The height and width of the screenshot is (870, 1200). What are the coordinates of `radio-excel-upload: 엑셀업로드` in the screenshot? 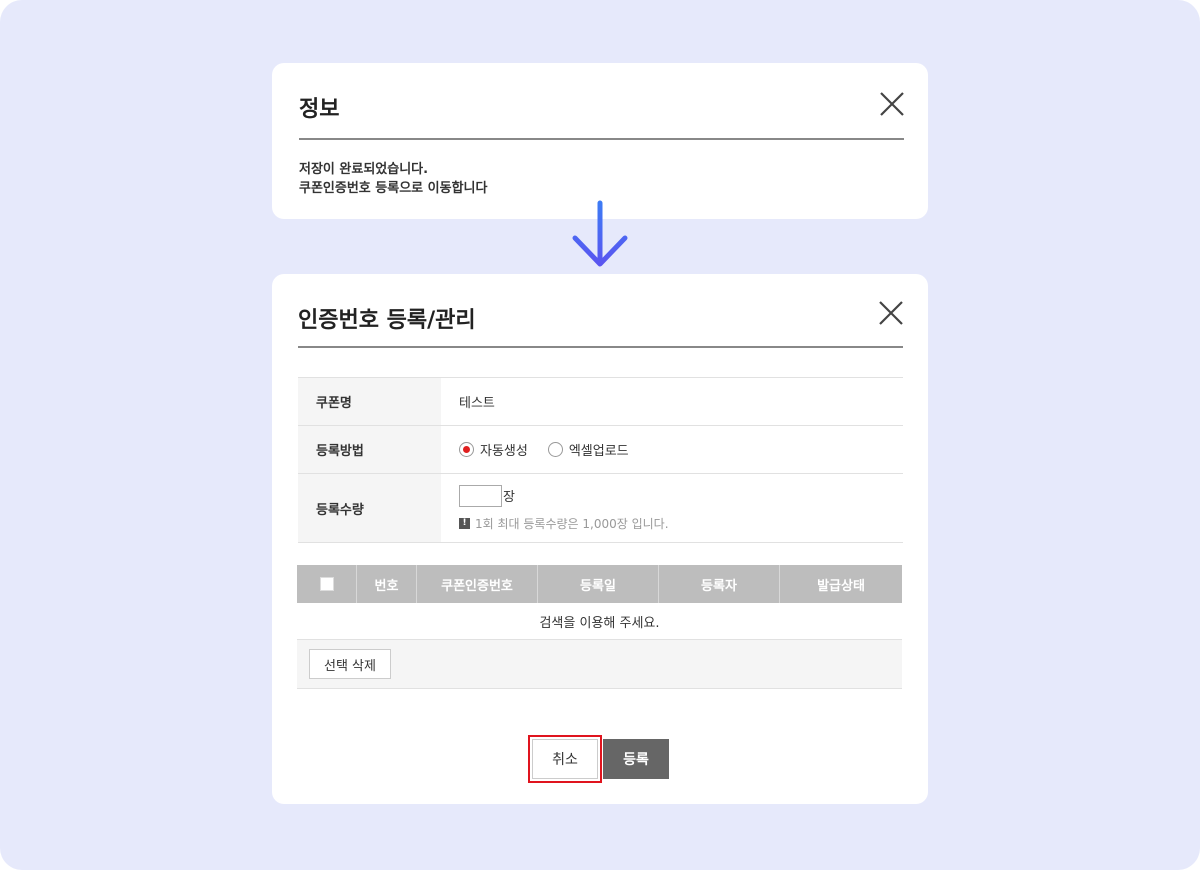 It's located at (588, 449).